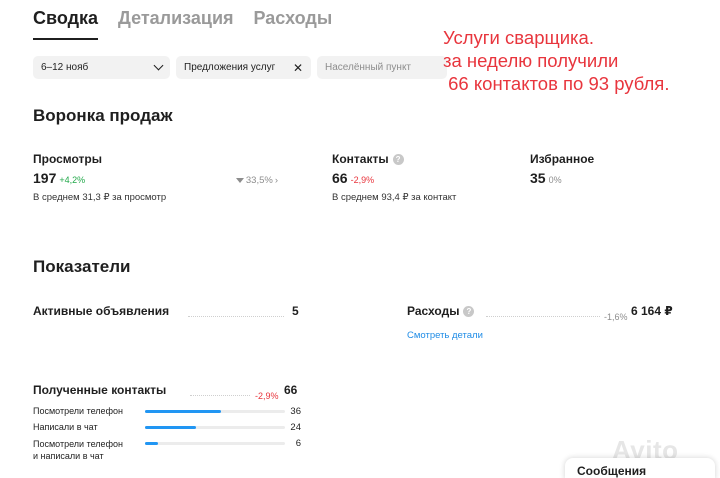 The width and height of the screenshot is (720, 478). What do you see at coordinates (295, 311) in the screenshot?
I see `active-ads-value: 5` at bounding box center [295, 311].